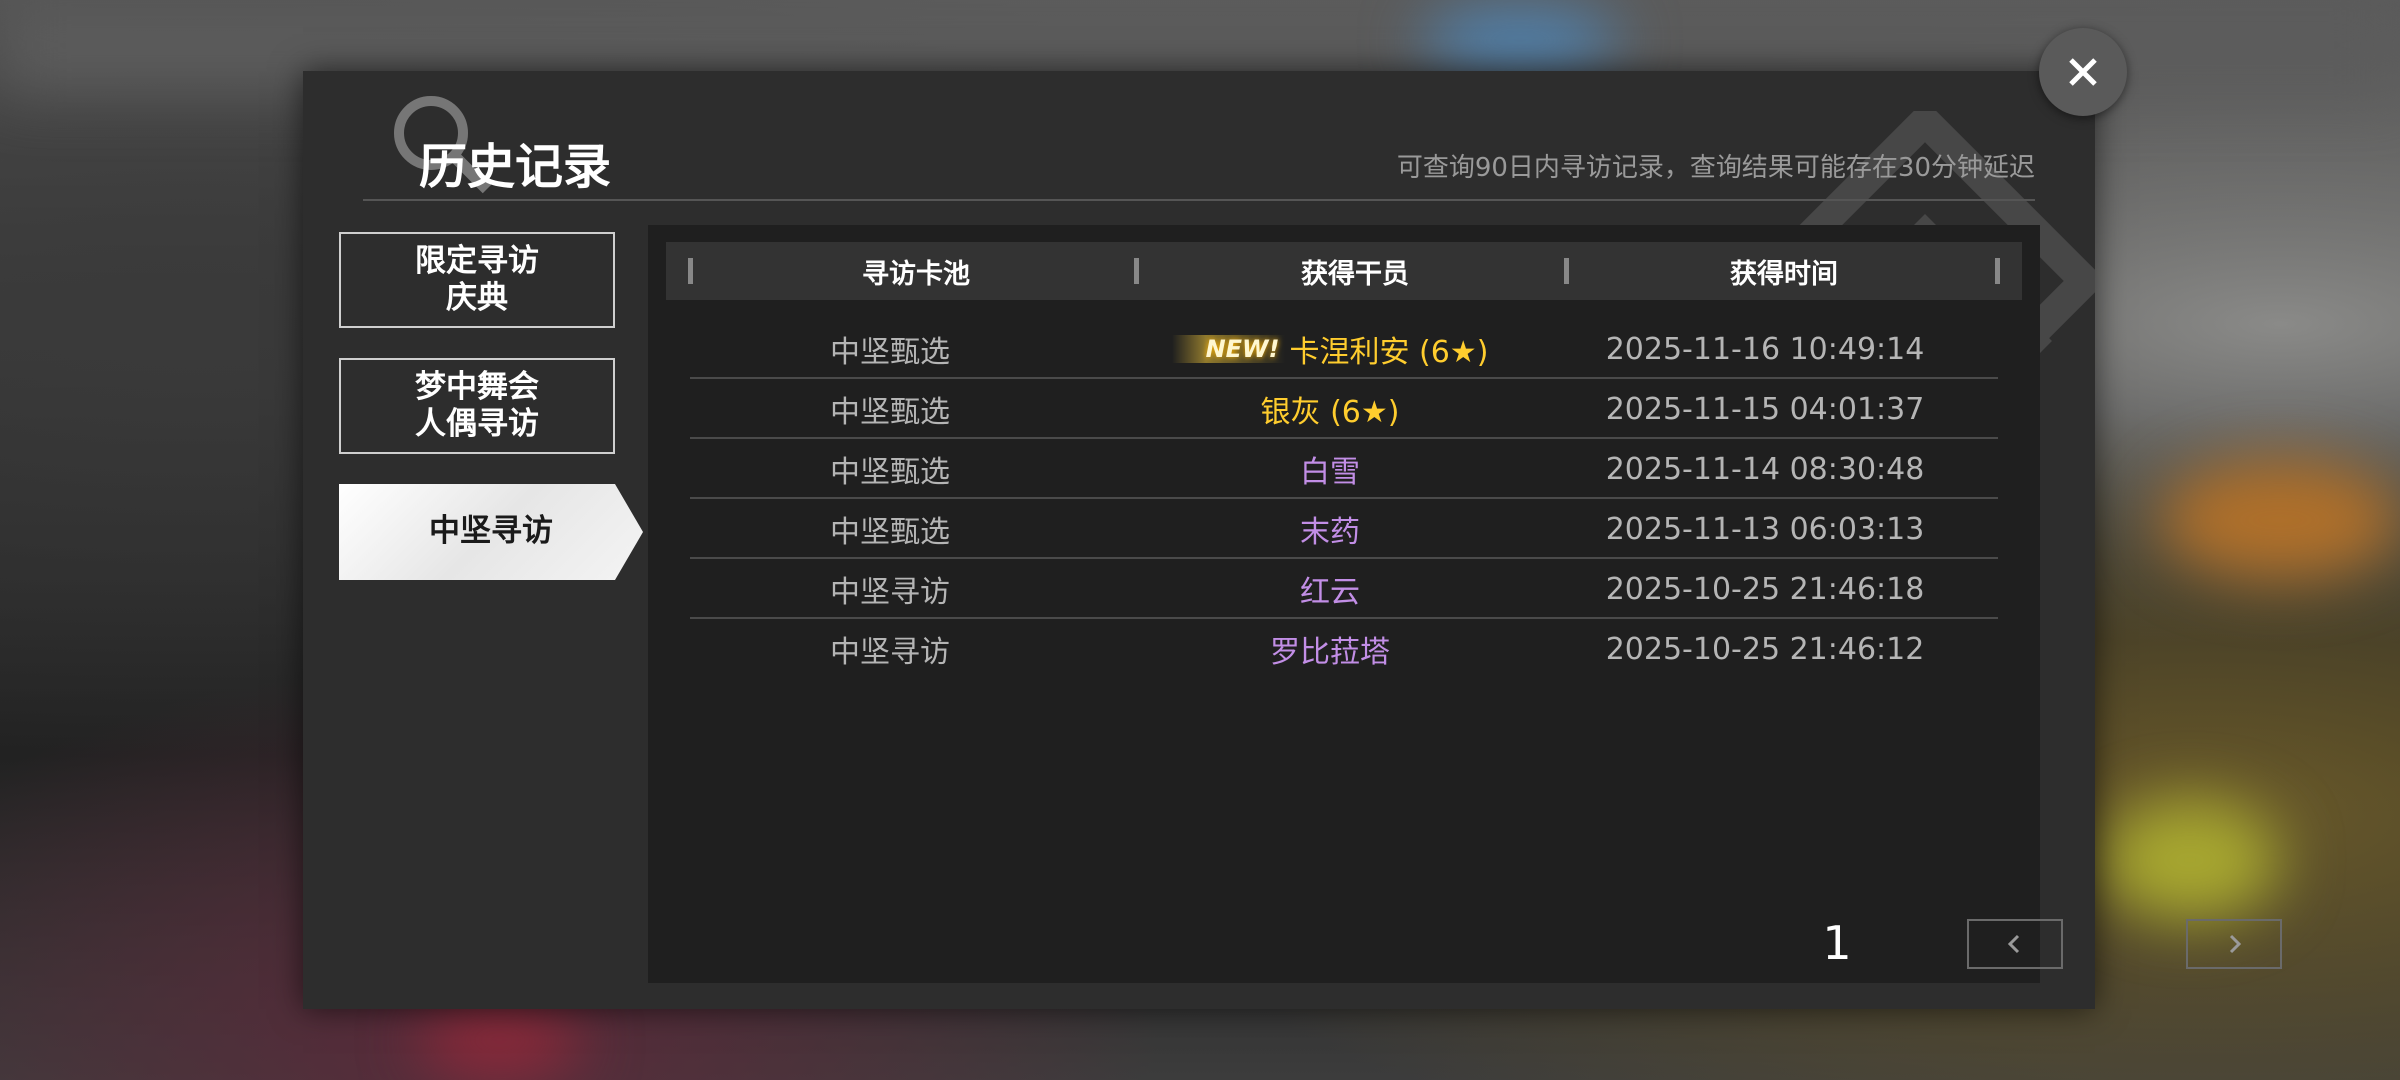 The width and height of the screenshot is (2400, 1080). I want to click on tab-standard-headhunting: 中坚寻访, so click(491, 532).